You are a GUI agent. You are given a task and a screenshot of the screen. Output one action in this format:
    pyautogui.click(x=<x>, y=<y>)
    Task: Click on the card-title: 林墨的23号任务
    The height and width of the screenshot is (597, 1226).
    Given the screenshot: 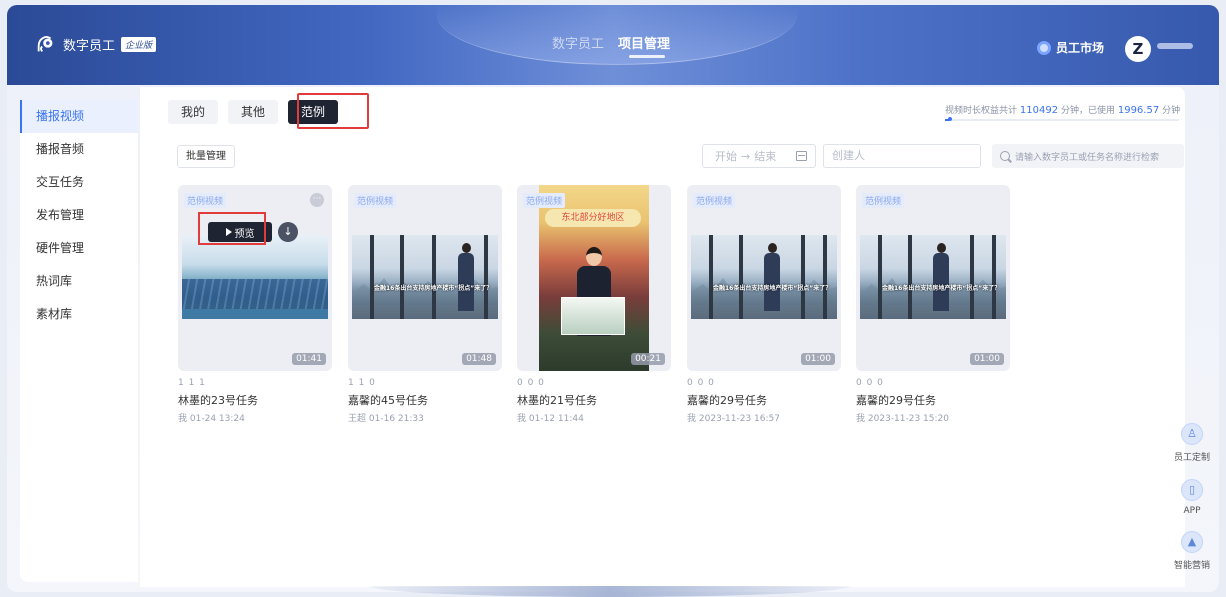 What is the action you would take?
    pyautogui.click(x=255, y=400)
    